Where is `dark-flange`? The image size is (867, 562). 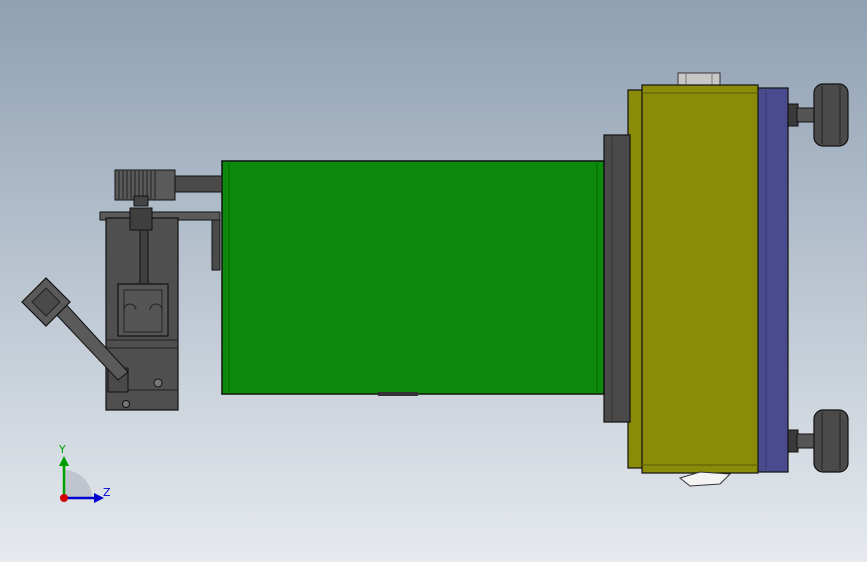
dark-flange is located at coordinates (617, 278).